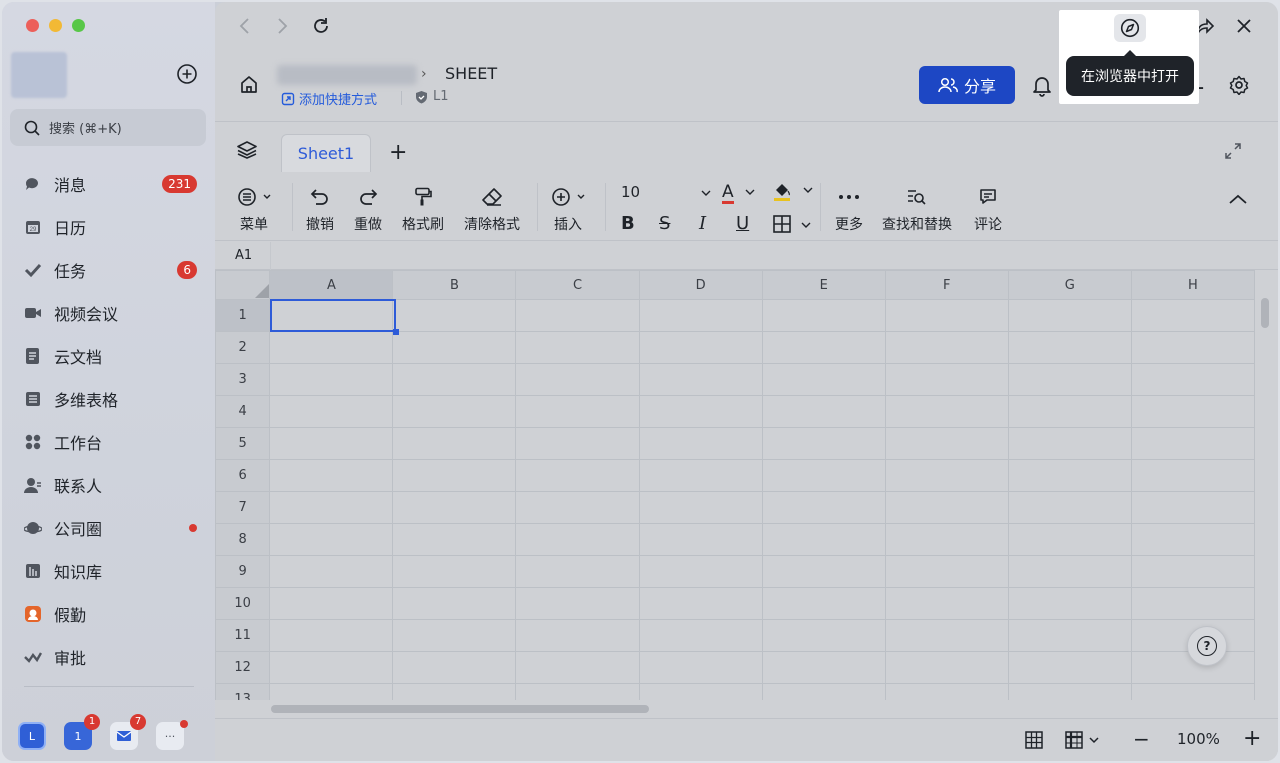 This screenshot has width=1280, height=763. Describe the element at coordinates (243, 507) in the screenshot. I see `row-header: 7` at that location.